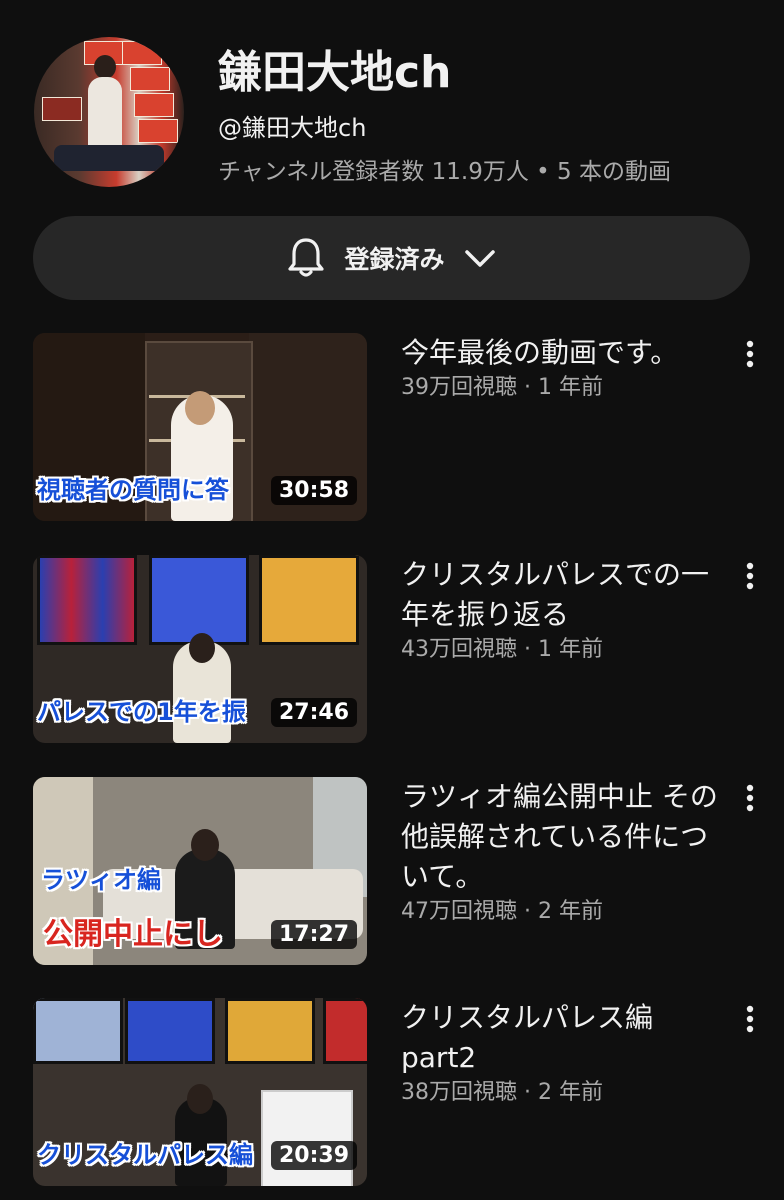 The image size is (784, 1200). Describe the element at coordinates (502, 1092) in the screenshot. I see `video-meta: 38万回視聴 · 2 年前` at that location.